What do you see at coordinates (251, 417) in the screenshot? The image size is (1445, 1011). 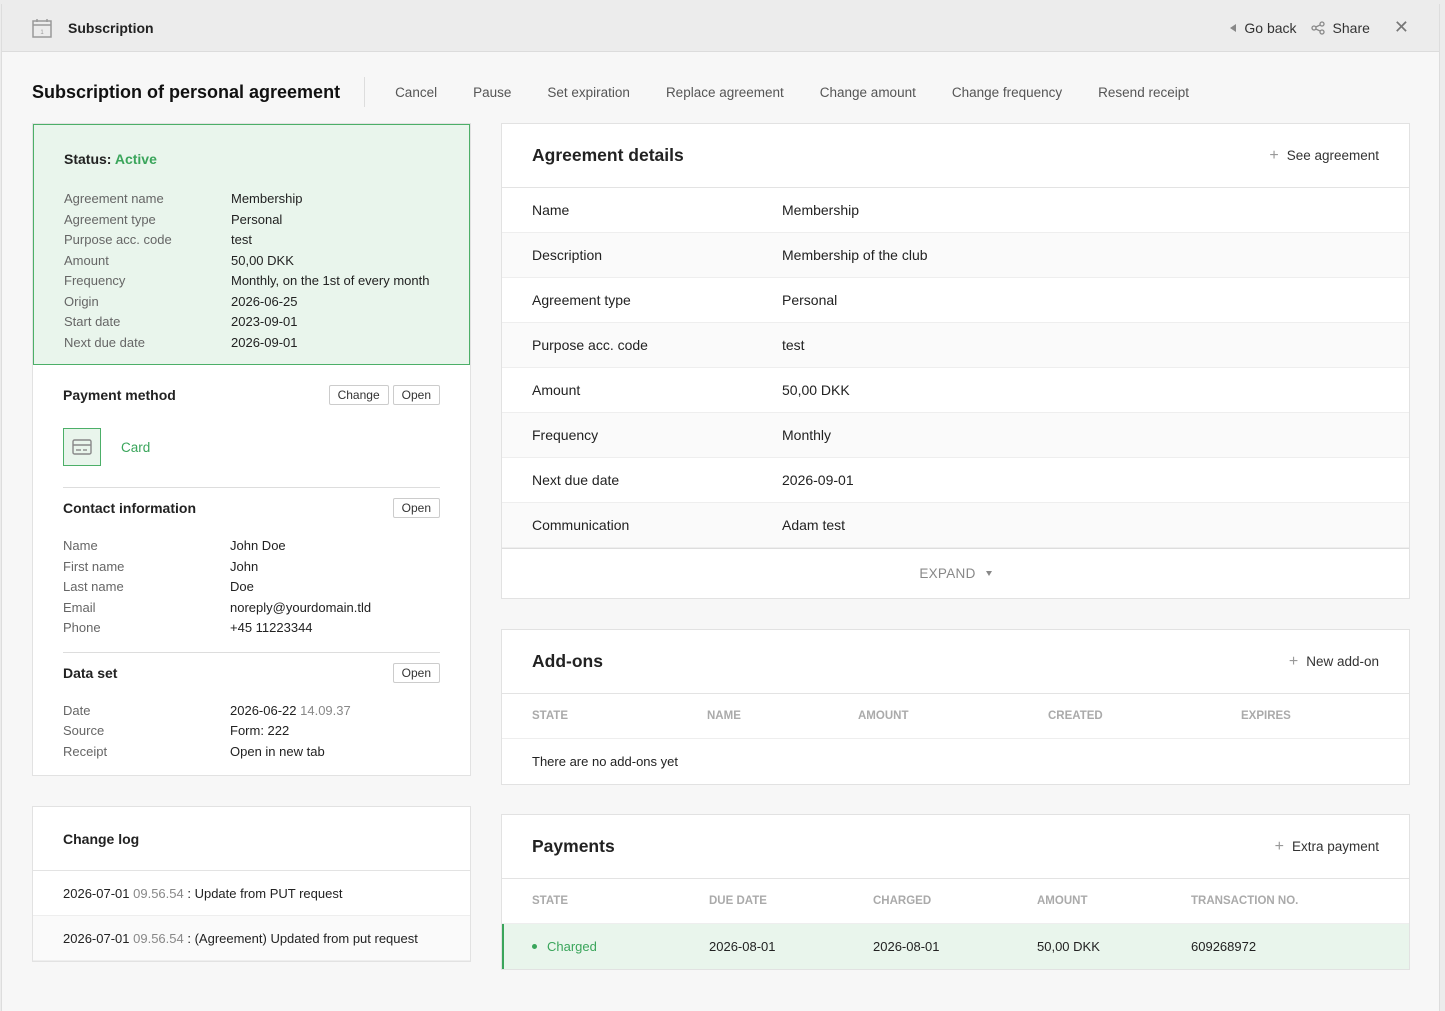 I see `payment-method-section: Payment method Change Open Card` at bounding box center [251, 417].